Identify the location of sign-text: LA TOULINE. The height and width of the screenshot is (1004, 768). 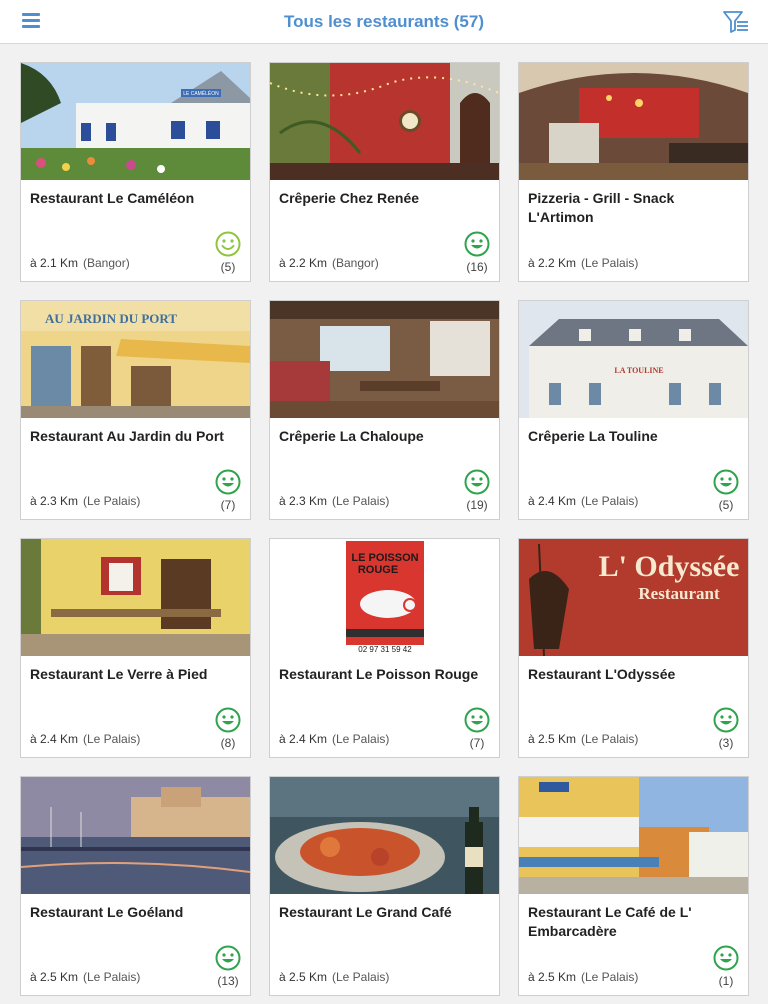
(638, 370).